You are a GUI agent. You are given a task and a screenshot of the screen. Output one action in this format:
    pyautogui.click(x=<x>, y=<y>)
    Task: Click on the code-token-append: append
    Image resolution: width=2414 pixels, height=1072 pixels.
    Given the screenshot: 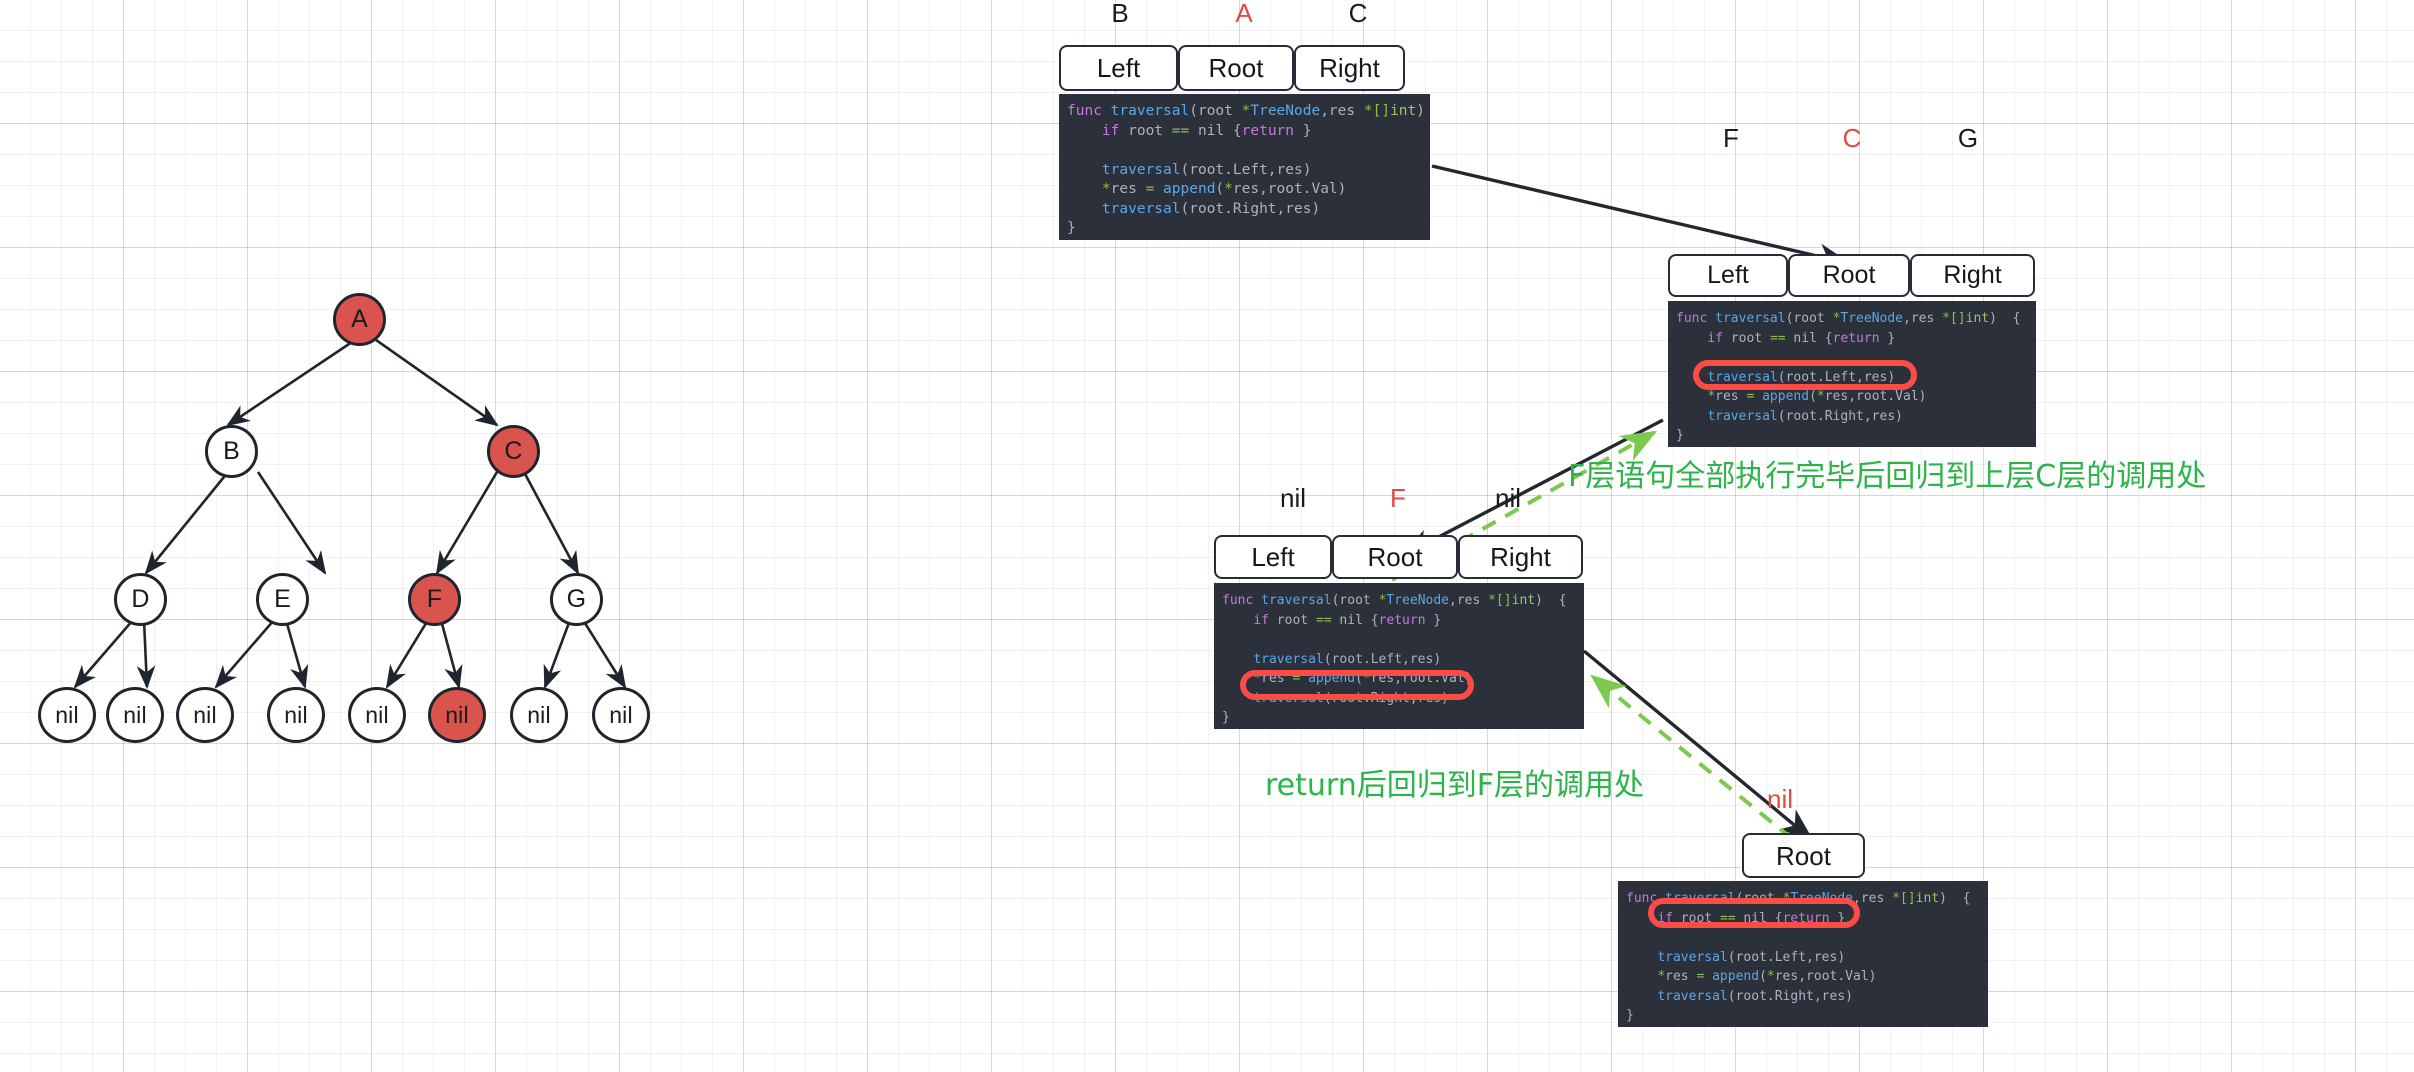 What is the action you would take?
    pyautogui.click(x=1732, y=976)
    